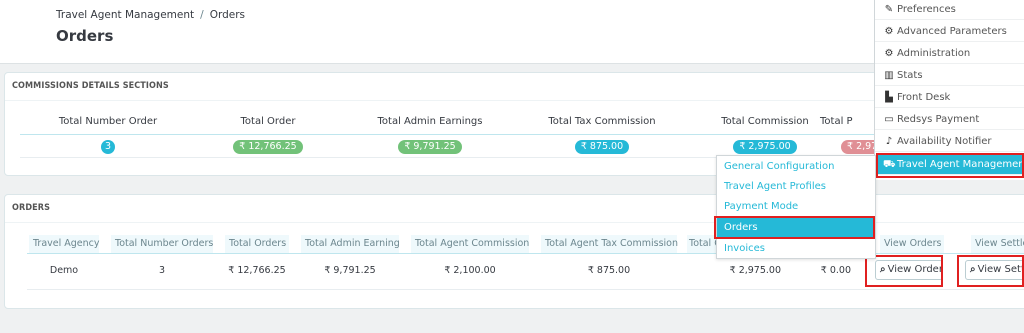 Image resolution: width=1024 pixels, height=333 pixels. What do you see at coordinates (85, 36) in the screenshot?
I see `page-title: Orders` at bounding box center [85, 36].